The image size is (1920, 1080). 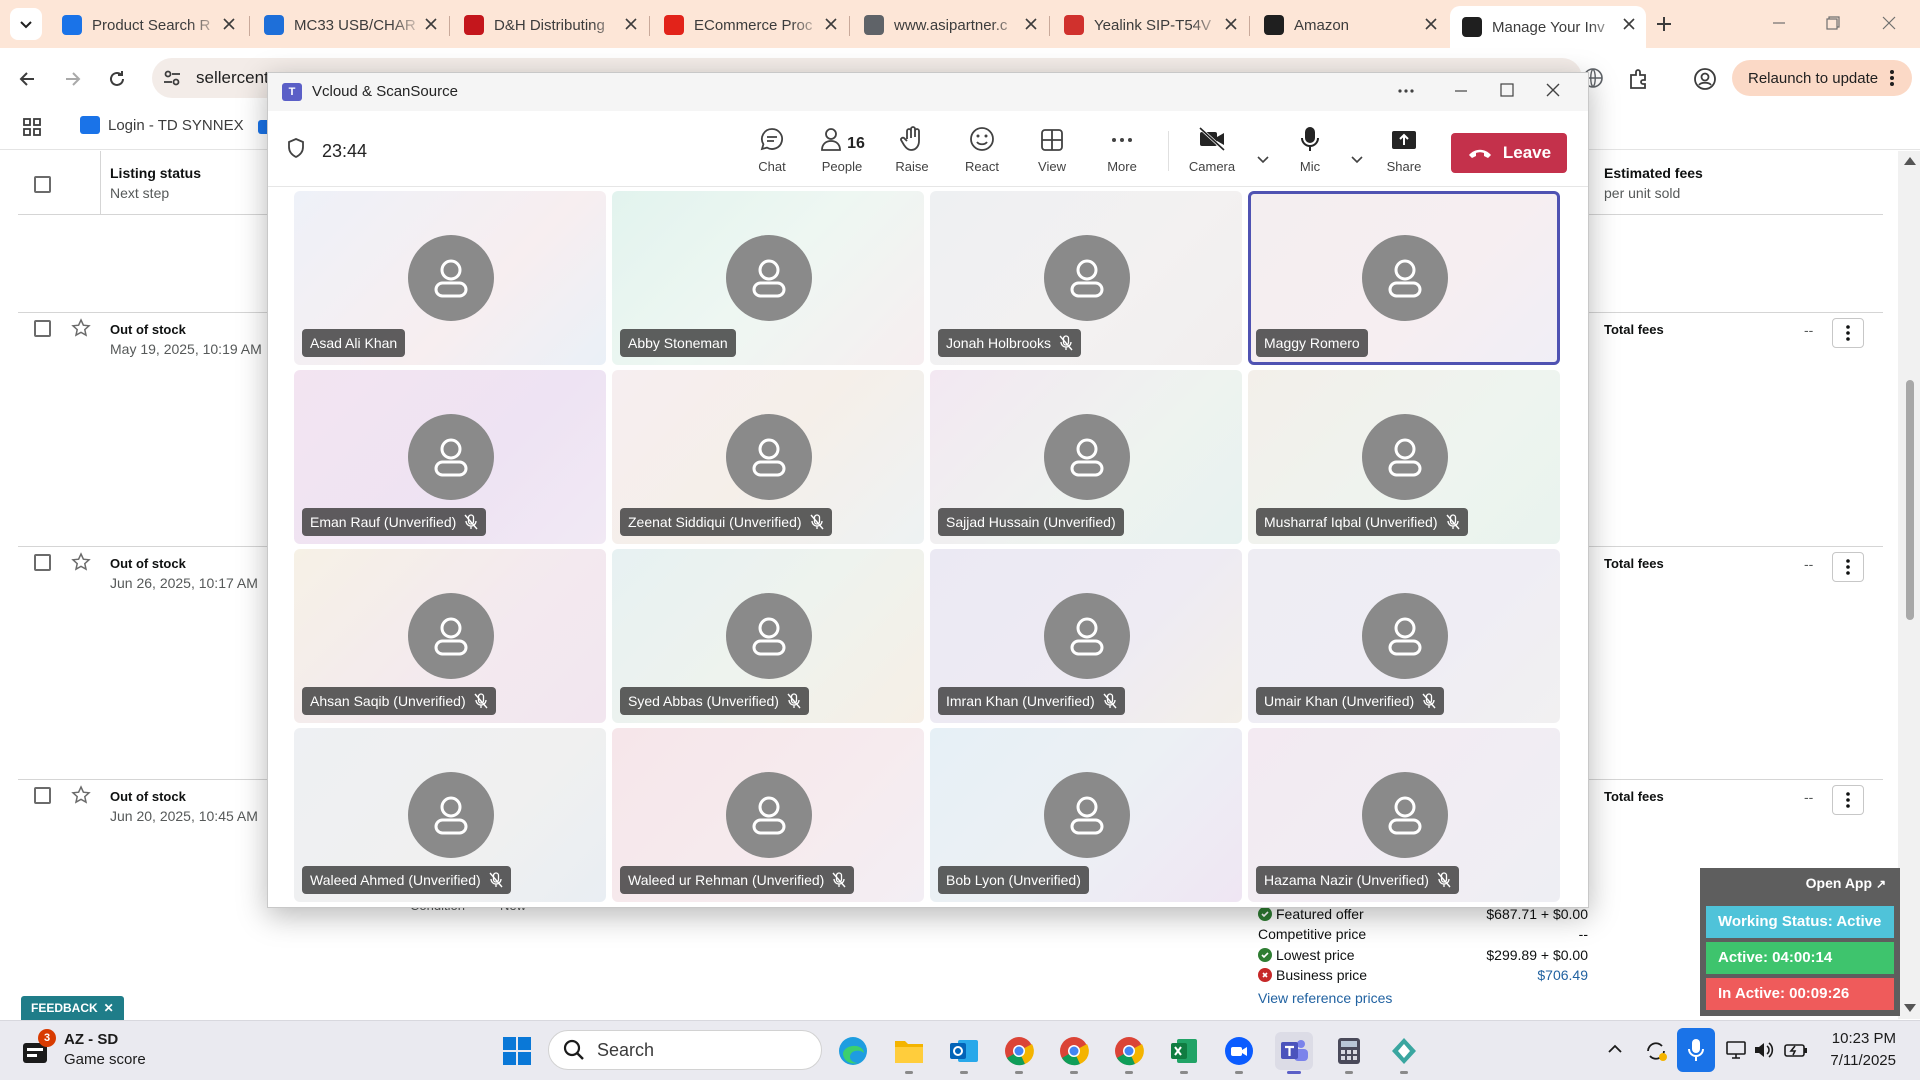 What do you see at coordinates (232, 78) in the screenshot?
I see `address-text: sellercent` at bounding box center [232, 78].